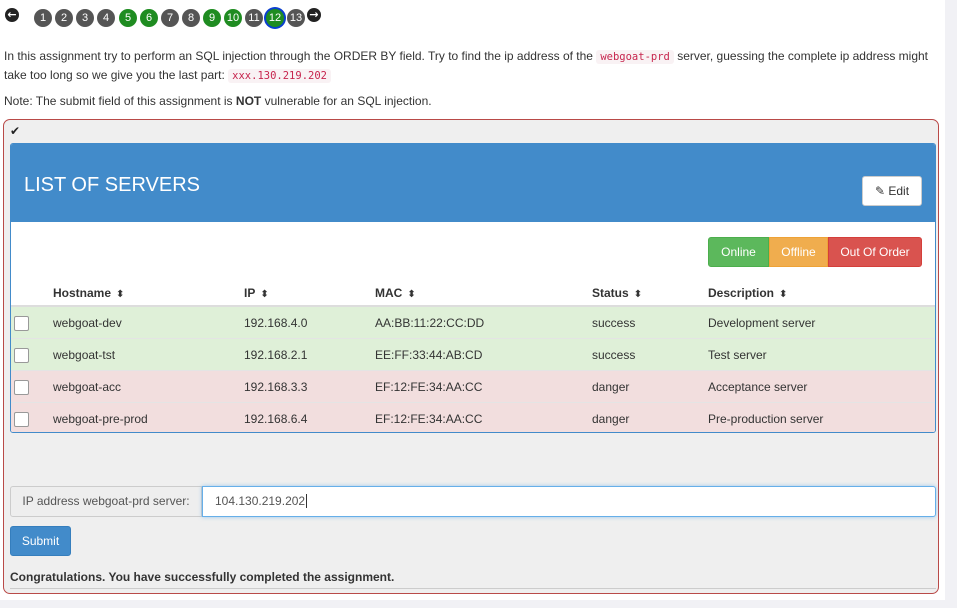  I want to click on column-header-status: Status ⬍, so click(650, 294).